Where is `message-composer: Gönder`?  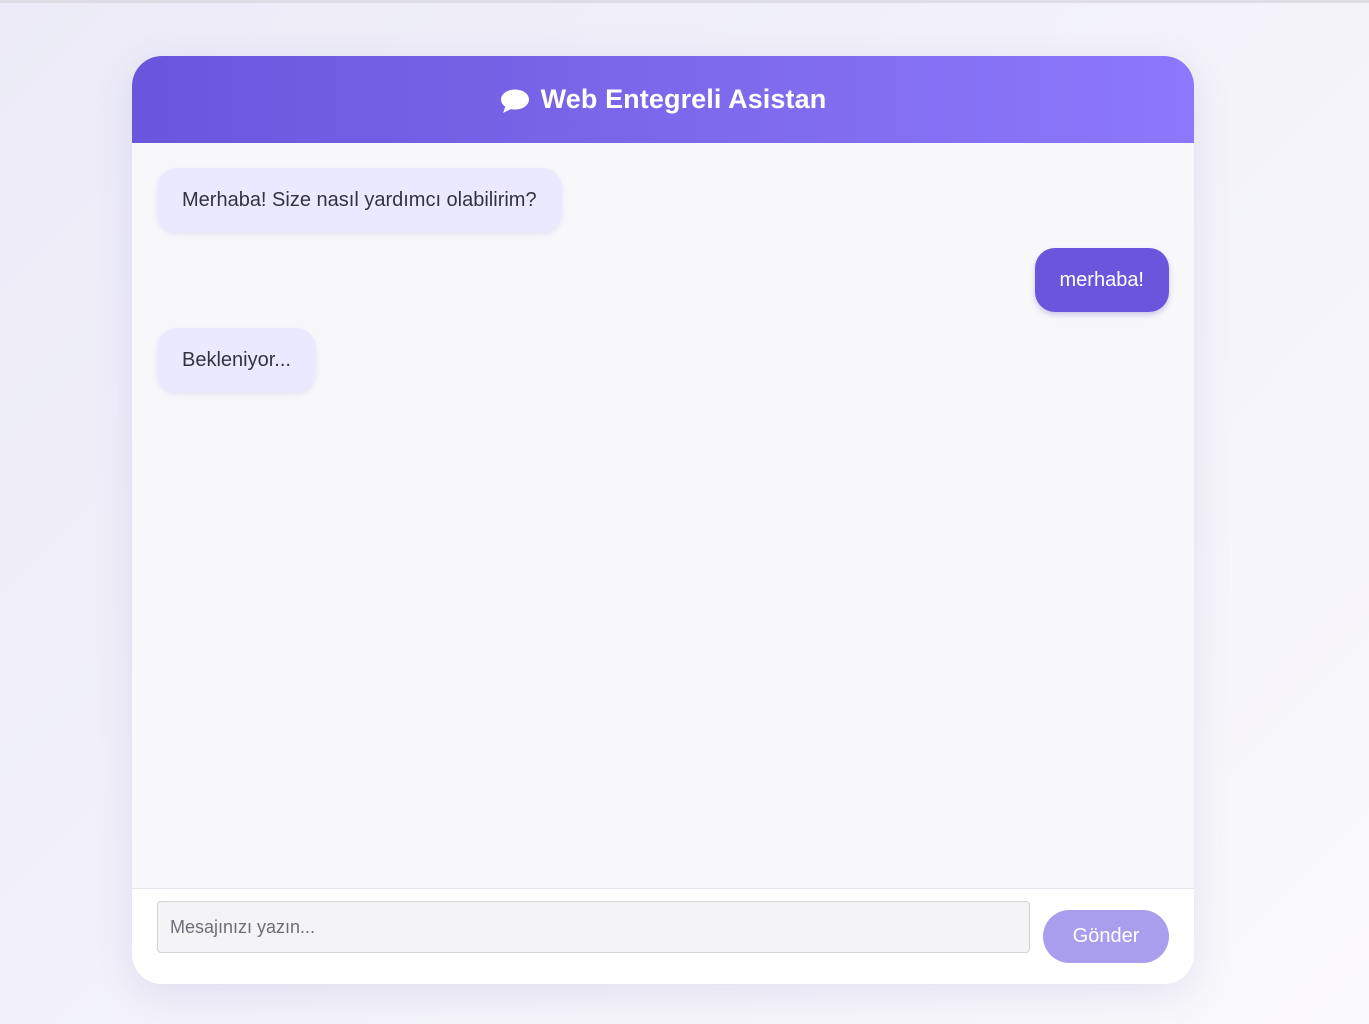
message-composer: Gönder is located at coordinates (663, 936).